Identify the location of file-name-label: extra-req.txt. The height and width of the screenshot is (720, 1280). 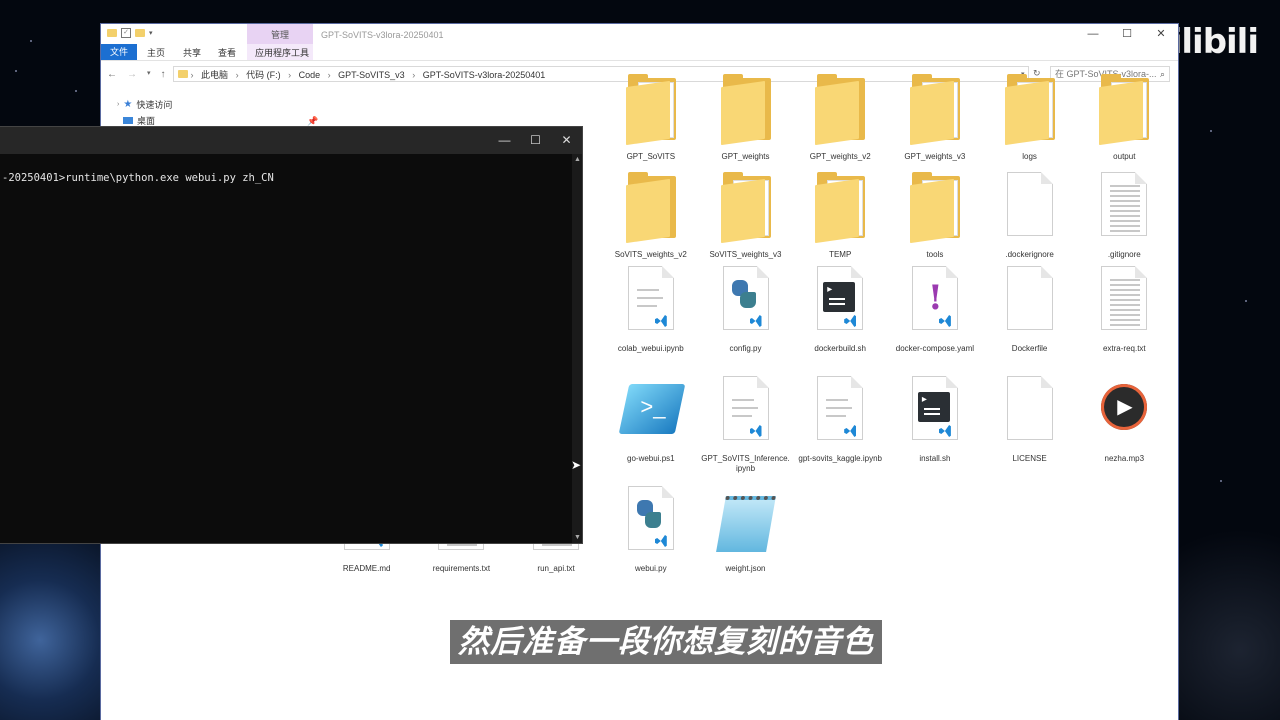
(1124, 348).